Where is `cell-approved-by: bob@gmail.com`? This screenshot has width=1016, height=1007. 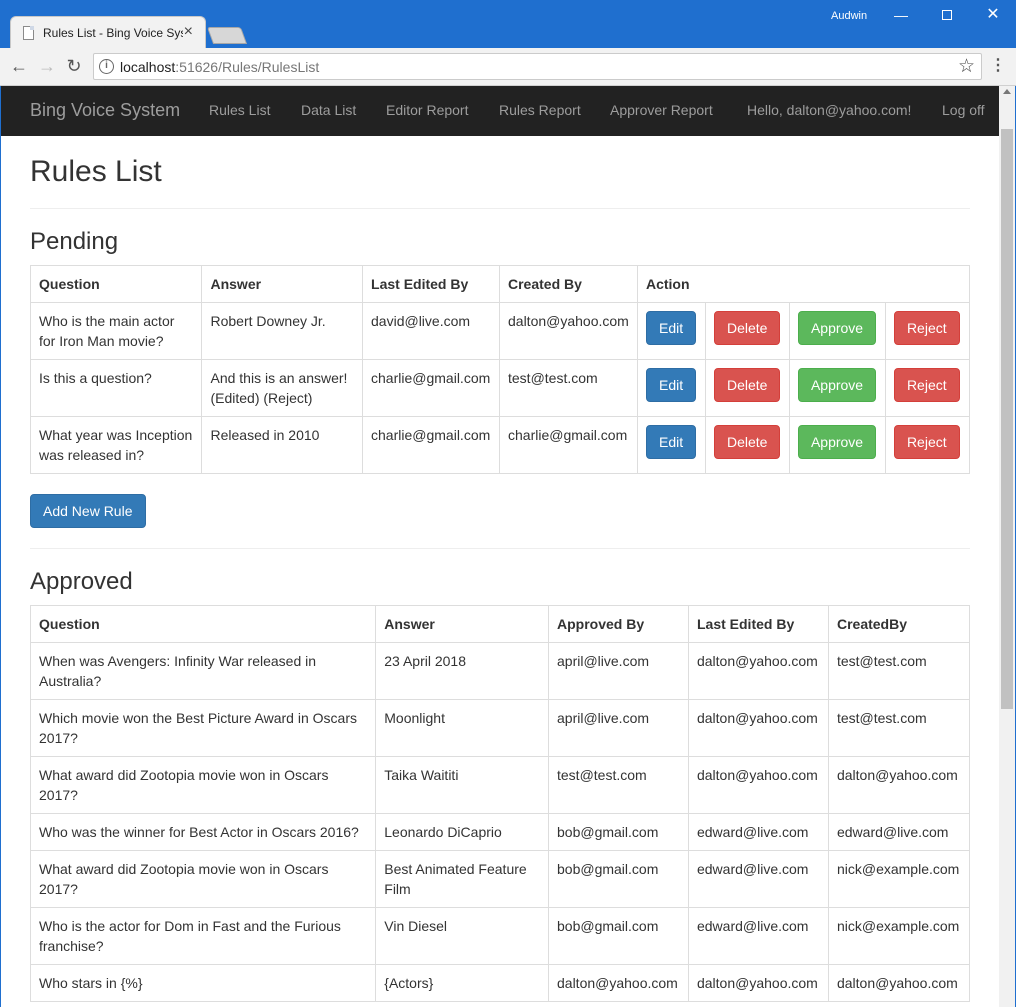
cell-approved-by: bob@gmail.com is located at coordinates (618, 936).